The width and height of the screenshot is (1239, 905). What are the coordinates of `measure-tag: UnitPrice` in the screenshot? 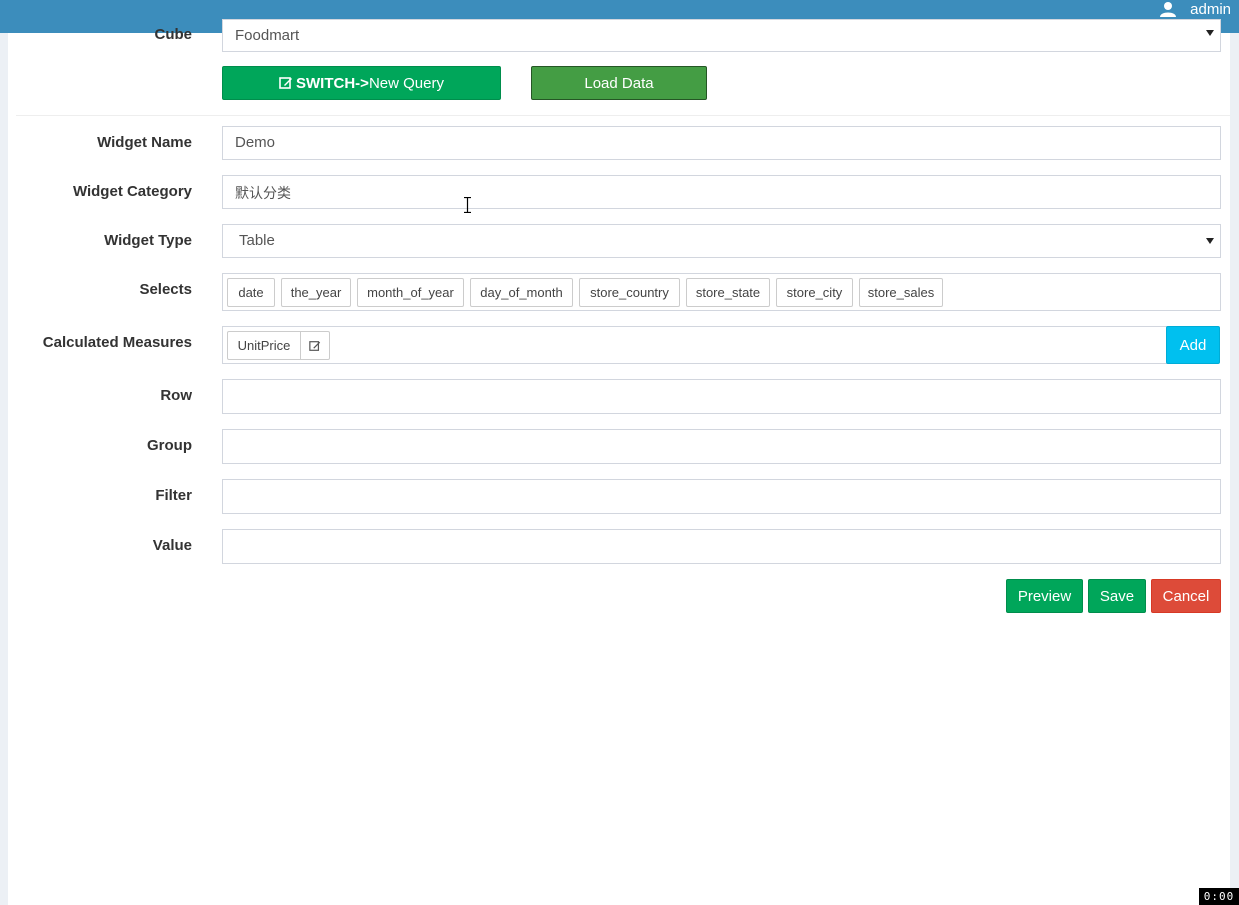 It's located at (264, 345).